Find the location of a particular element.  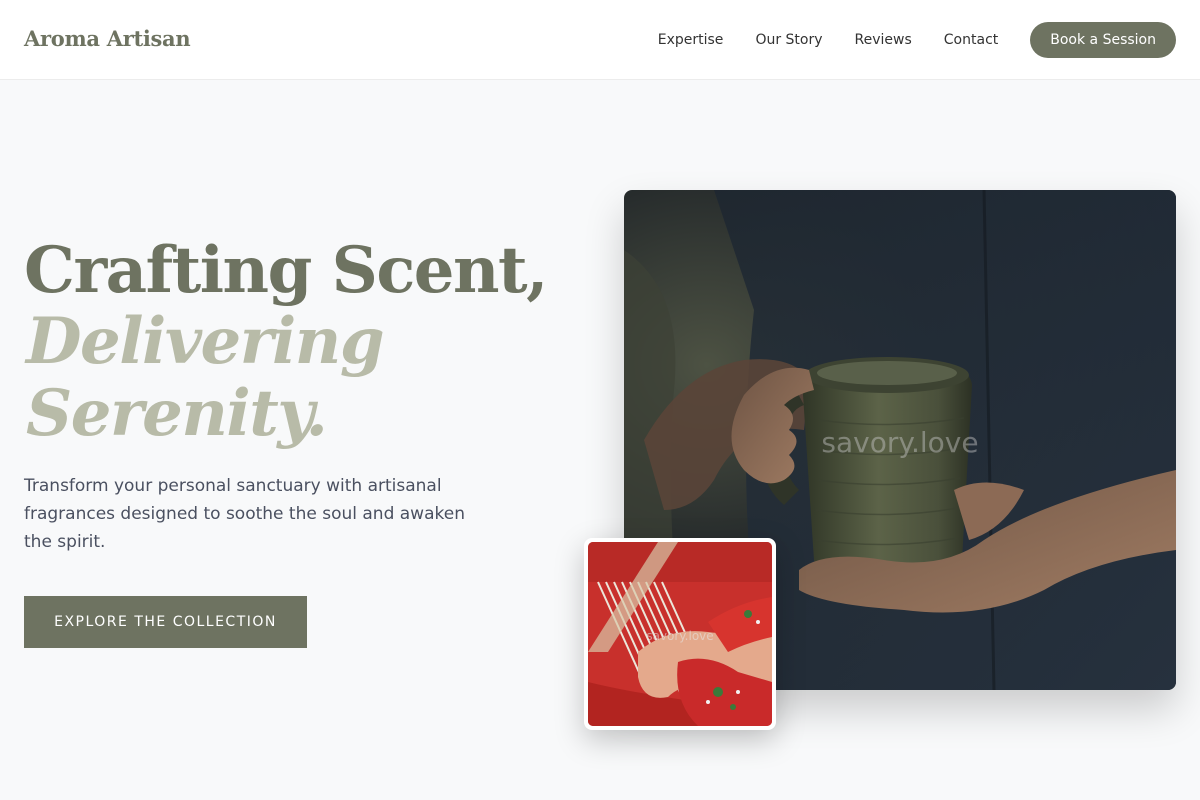

weaving-photo-illustration: savory.love is located at coordinates (680, 634).